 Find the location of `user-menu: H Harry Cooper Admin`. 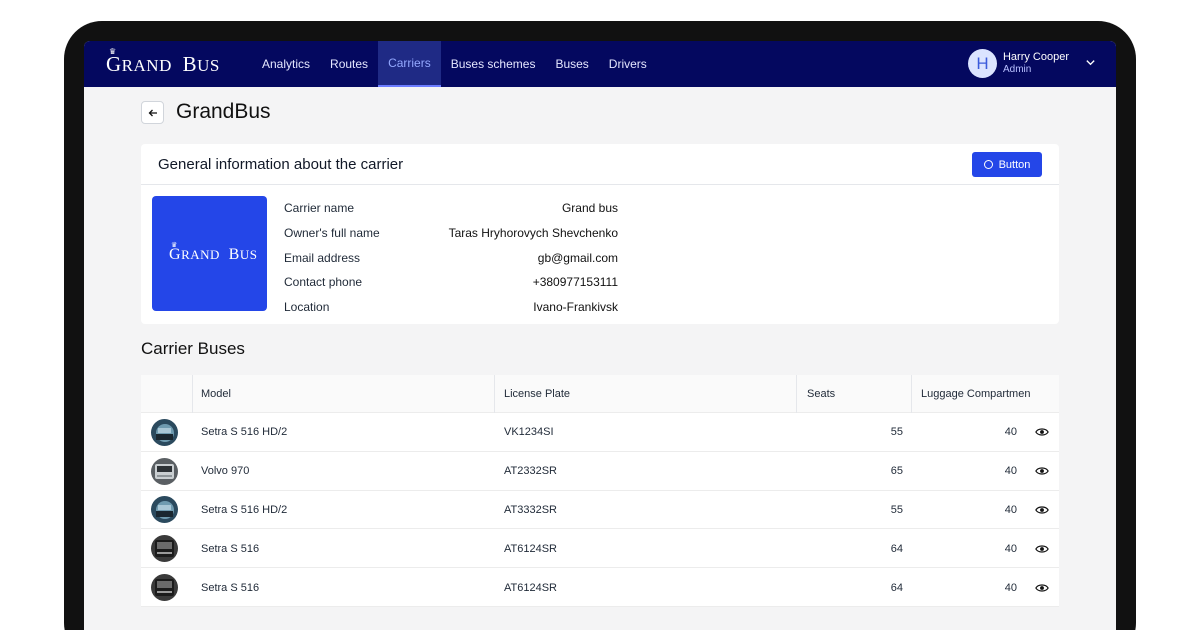

user-menu: H Harry Cooper Admin is located at coordinates (1031, 63).